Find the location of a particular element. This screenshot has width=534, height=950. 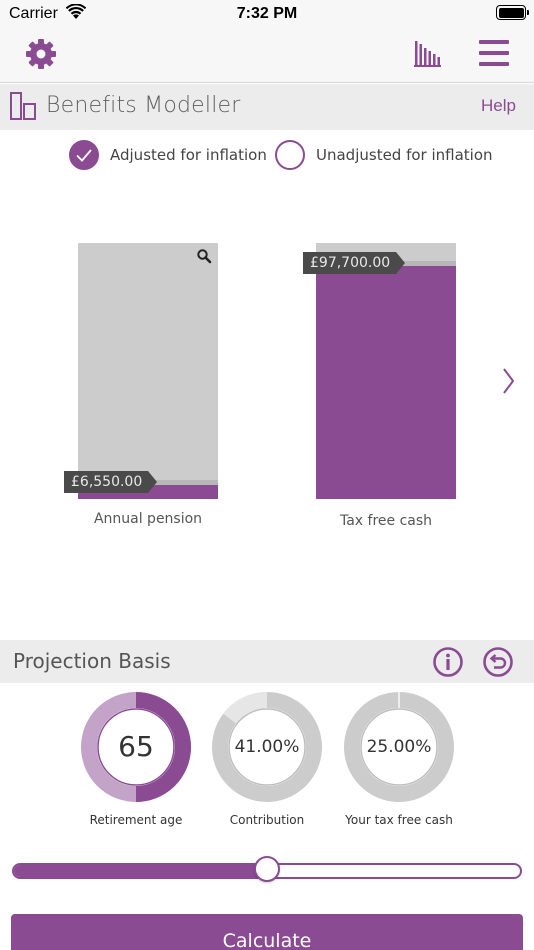

slider-fill is located at coordinates (140, 871).